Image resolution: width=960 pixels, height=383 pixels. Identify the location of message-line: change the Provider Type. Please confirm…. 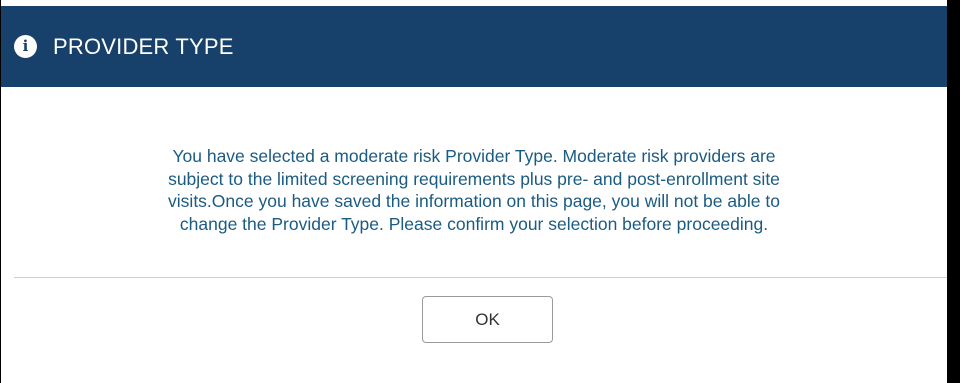
(474, 223).